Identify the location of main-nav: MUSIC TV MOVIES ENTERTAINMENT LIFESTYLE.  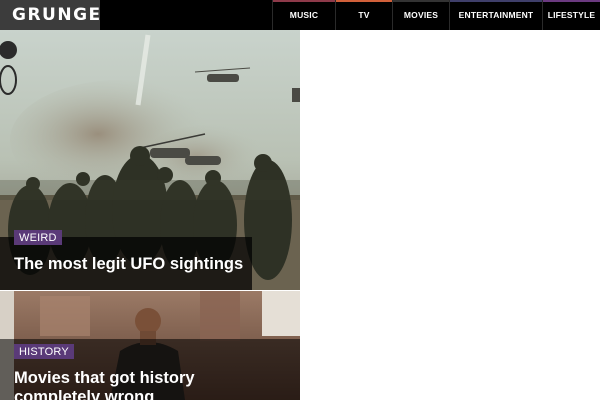
(436, 15).